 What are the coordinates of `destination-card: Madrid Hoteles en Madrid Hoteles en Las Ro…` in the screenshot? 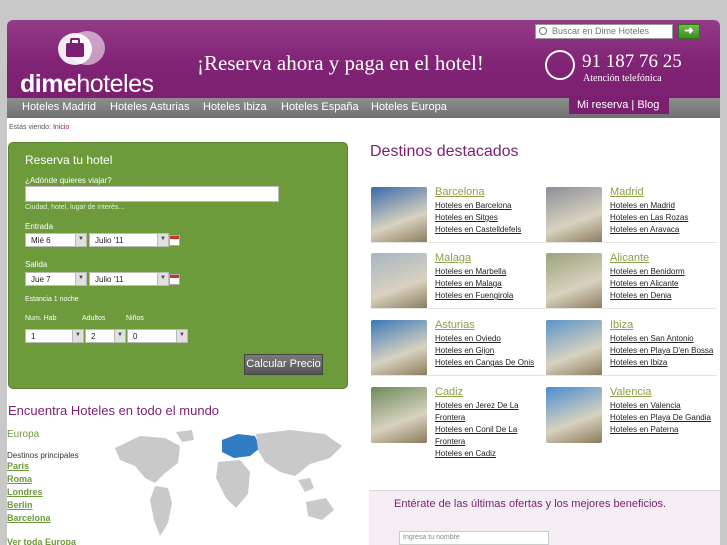 It's located at (631, 216).